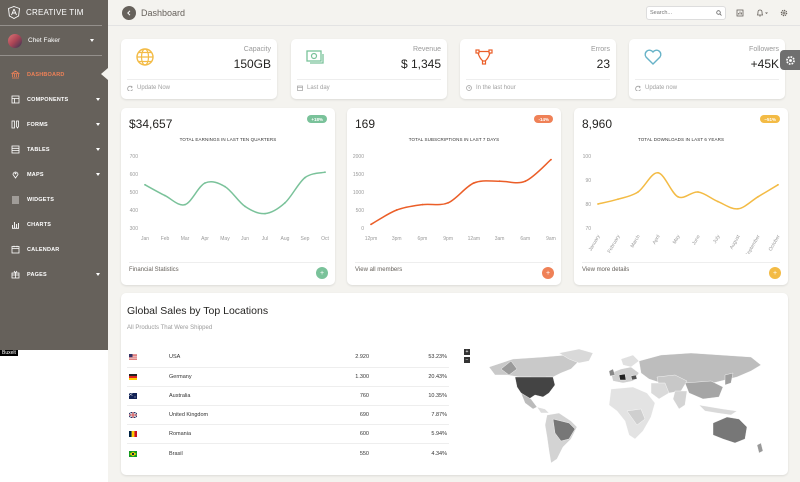 This screenshot has height=482, width=800. Describe the element at coordinates (228, 267) in the screenshot. I see `chart-footer: Financial Statistics` at that location.